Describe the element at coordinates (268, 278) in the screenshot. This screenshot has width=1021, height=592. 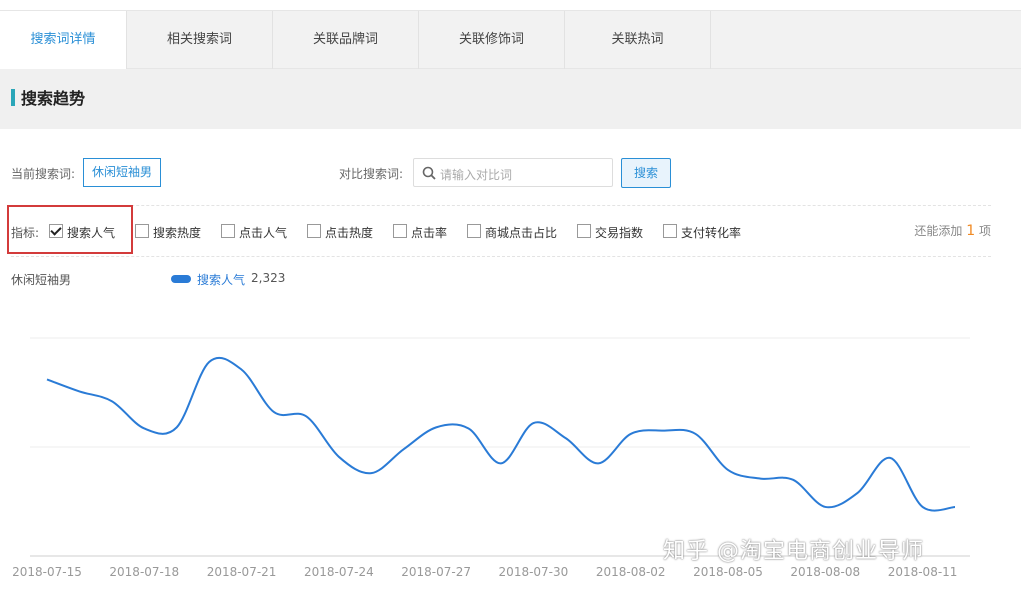
I see `legend-series-value: 2,323` at that location.